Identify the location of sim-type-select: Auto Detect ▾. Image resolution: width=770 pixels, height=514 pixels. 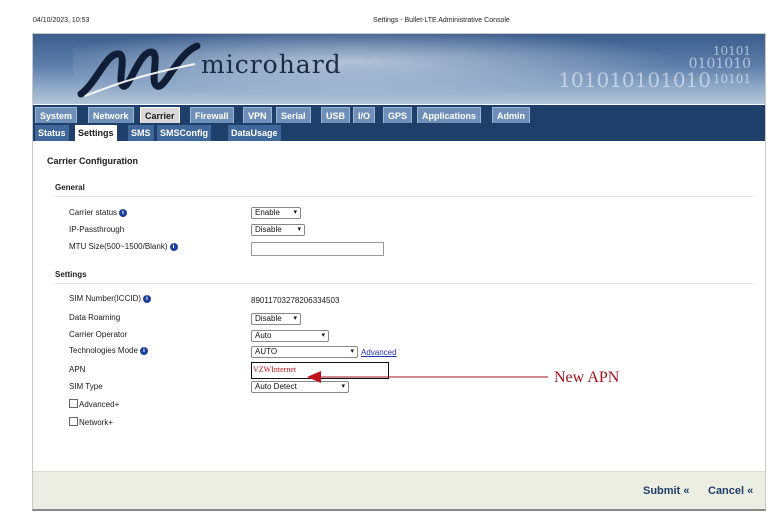
(300, 387).